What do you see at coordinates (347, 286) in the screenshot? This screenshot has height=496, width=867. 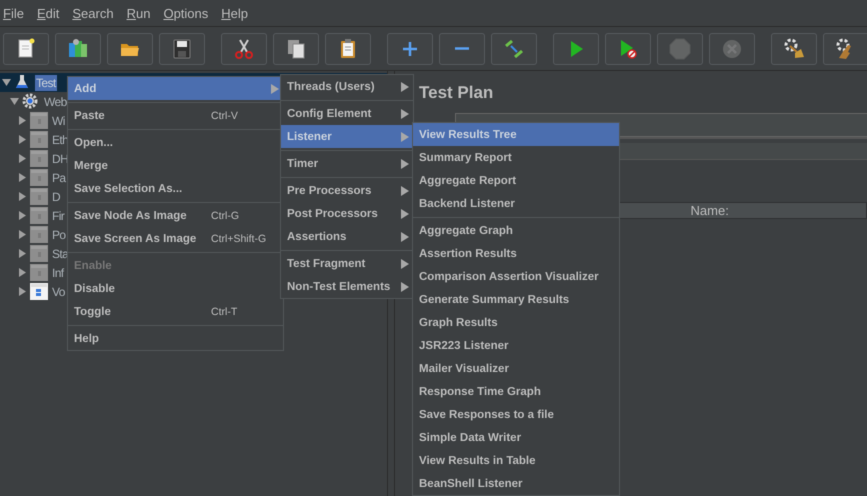 I see `menu-item: Non-Test Elements` at bounding box center [347, 286].